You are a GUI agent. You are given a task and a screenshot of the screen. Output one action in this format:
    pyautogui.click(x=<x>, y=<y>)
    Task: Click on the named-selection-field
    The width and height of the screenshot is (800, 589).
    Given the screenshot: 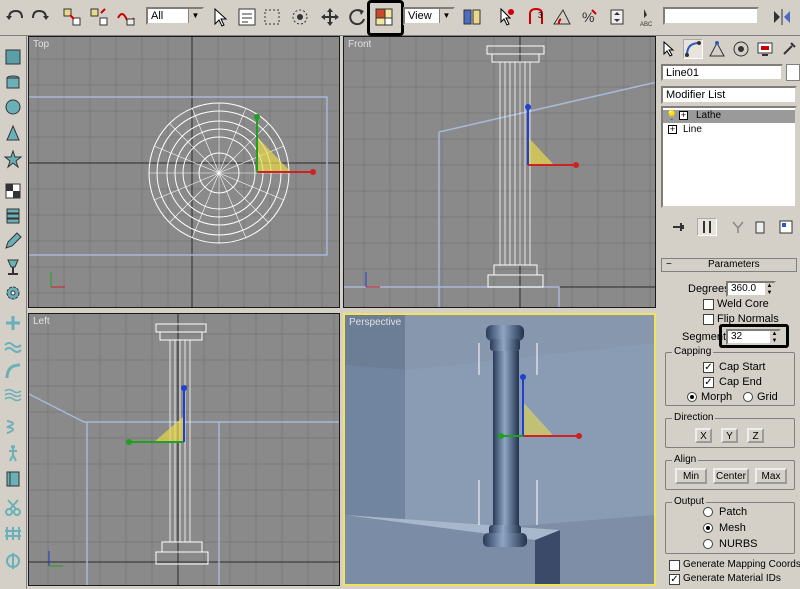 What is the action you would take?
    pyautogui.click(x=711, y=16)
    